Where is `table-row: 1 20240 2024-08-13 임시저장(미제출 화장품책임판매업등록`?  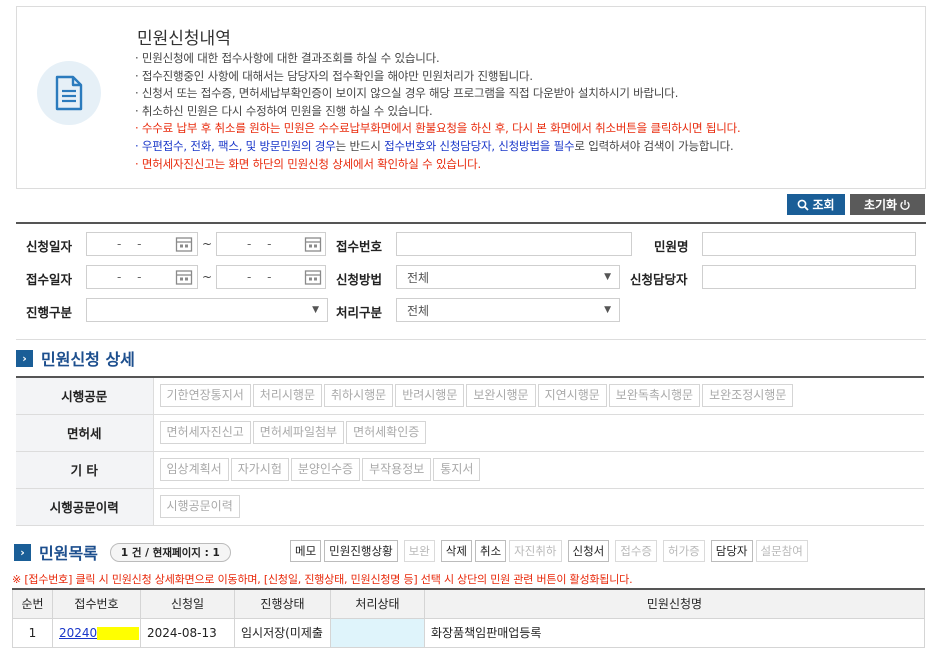 table-row: 1 20240 2024-08-13 임시저장(미제출 화장품책임판매업등록 is located at coordinates (468, 632).